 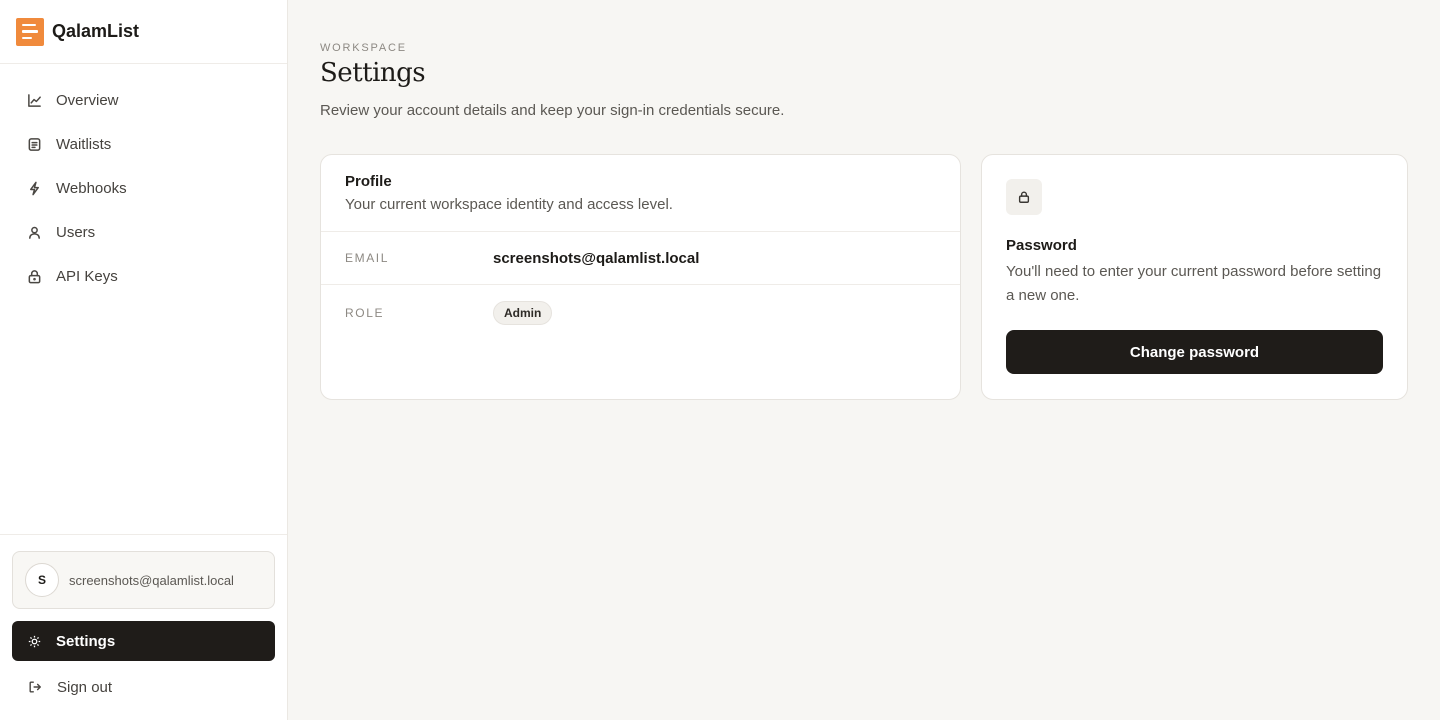 I want to click on sidebar-item-label: Webhooks, so click(x=91, y=188).